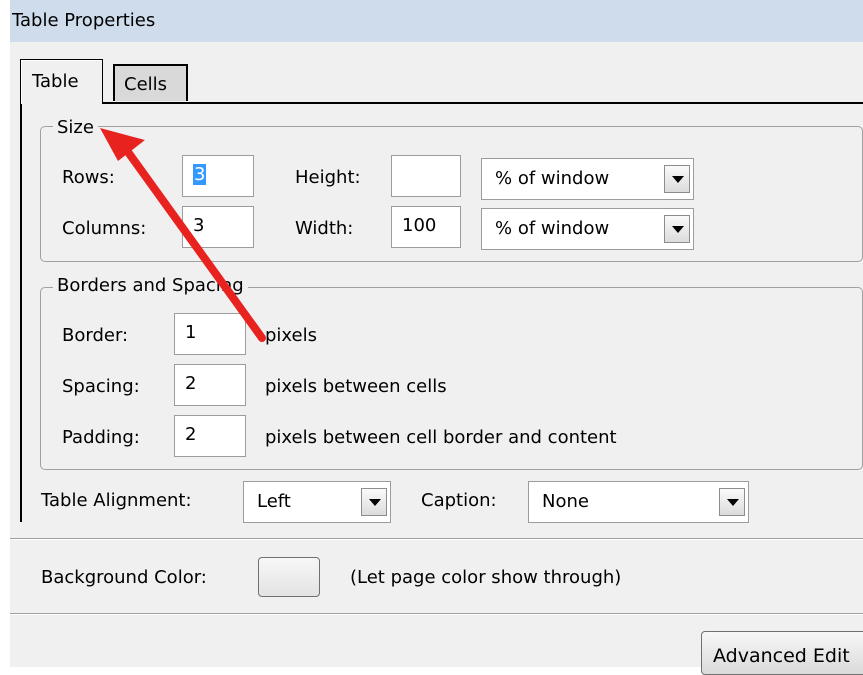 This screenshot has width=863, height=675. I want to click on title-bar: Table Properties, so click(436, 21).